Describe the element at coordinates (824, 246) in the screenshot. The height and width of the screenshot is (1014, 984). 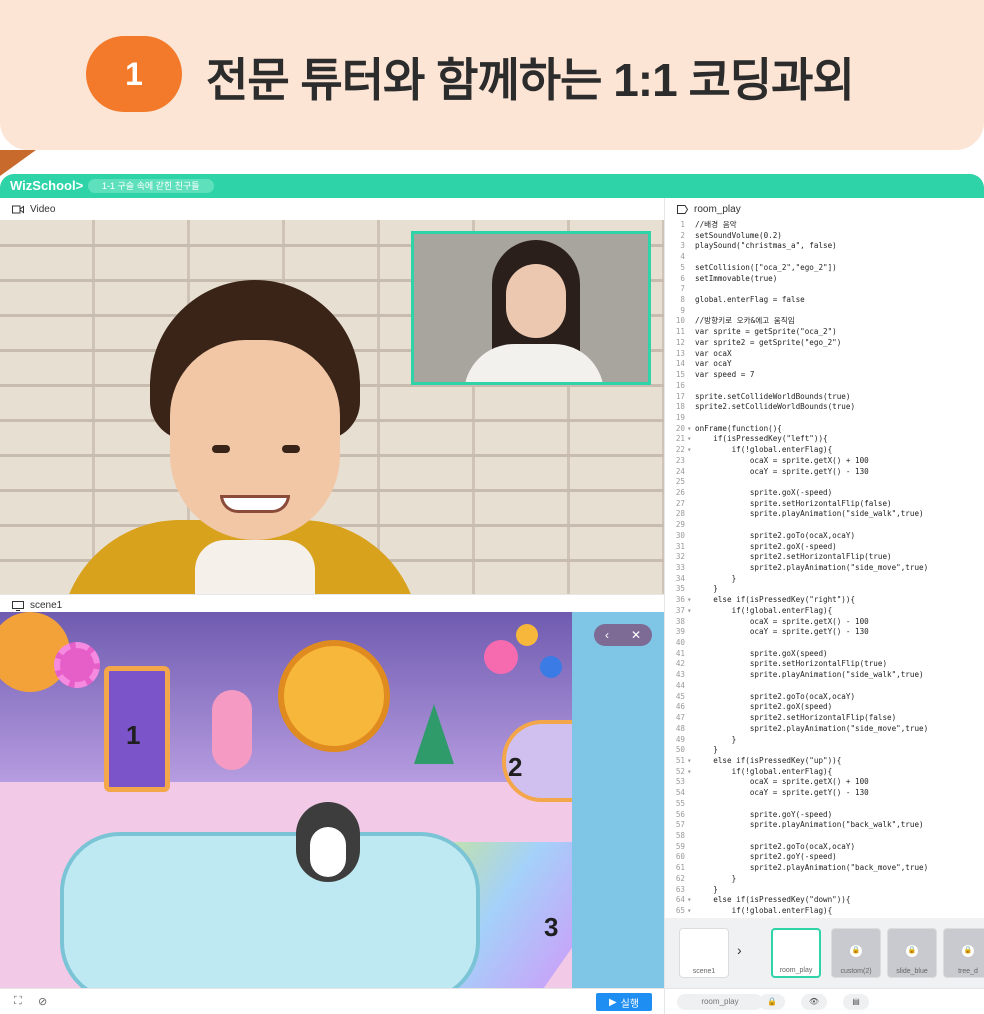
I see `code-line: 3 playSound("christmas_a", false)` at that location.